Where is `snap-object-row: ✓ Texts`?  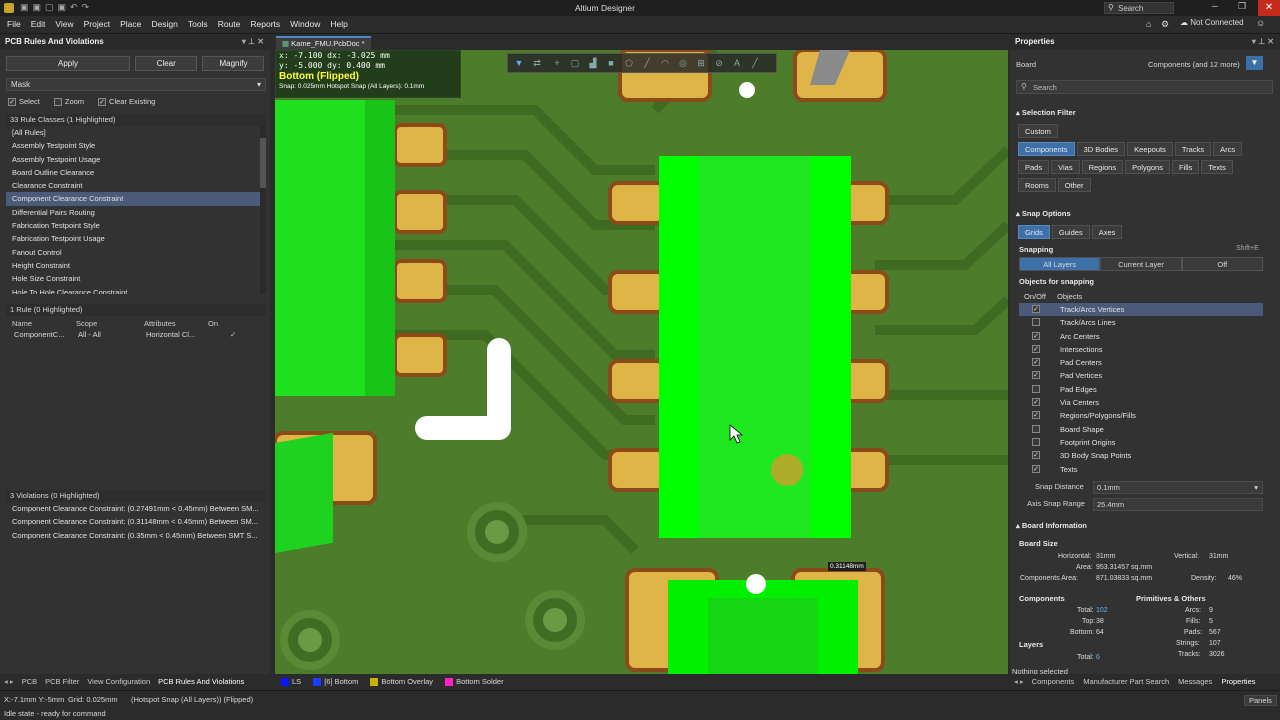
snap-object-row: ✓ Texts is located at coordinates (1141, 469).